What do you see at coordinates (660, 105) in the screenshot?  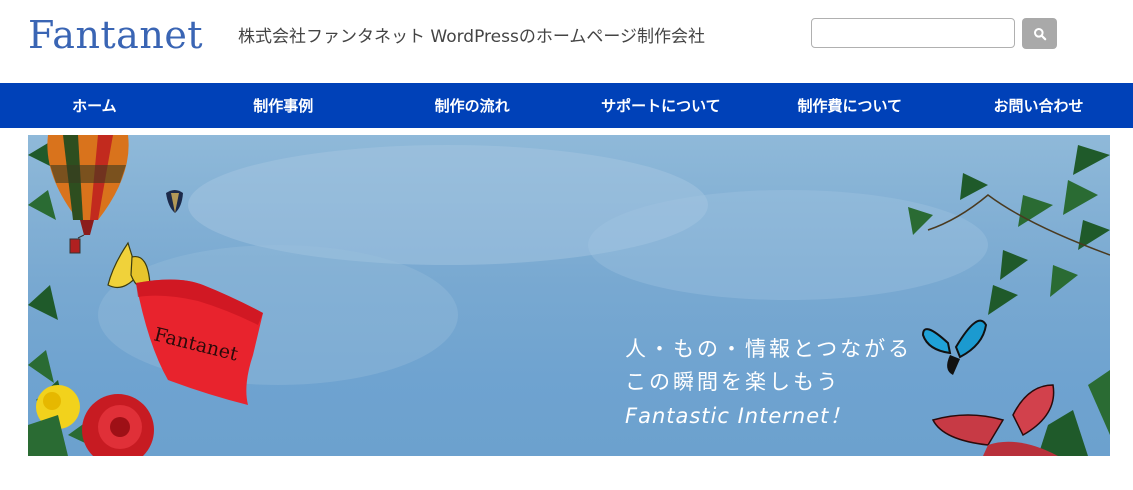 I see `nav-item-support: サポートについて` at bounding box center [660, 105].